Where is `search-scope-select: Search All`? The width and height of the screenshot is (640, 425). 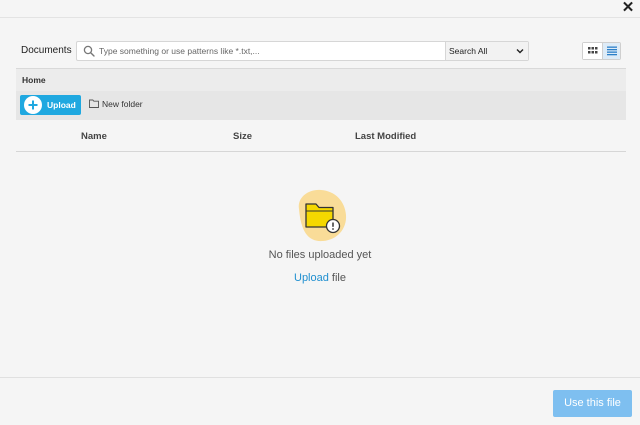 search-scope-select: Search All is located at coordinates (487, 51).